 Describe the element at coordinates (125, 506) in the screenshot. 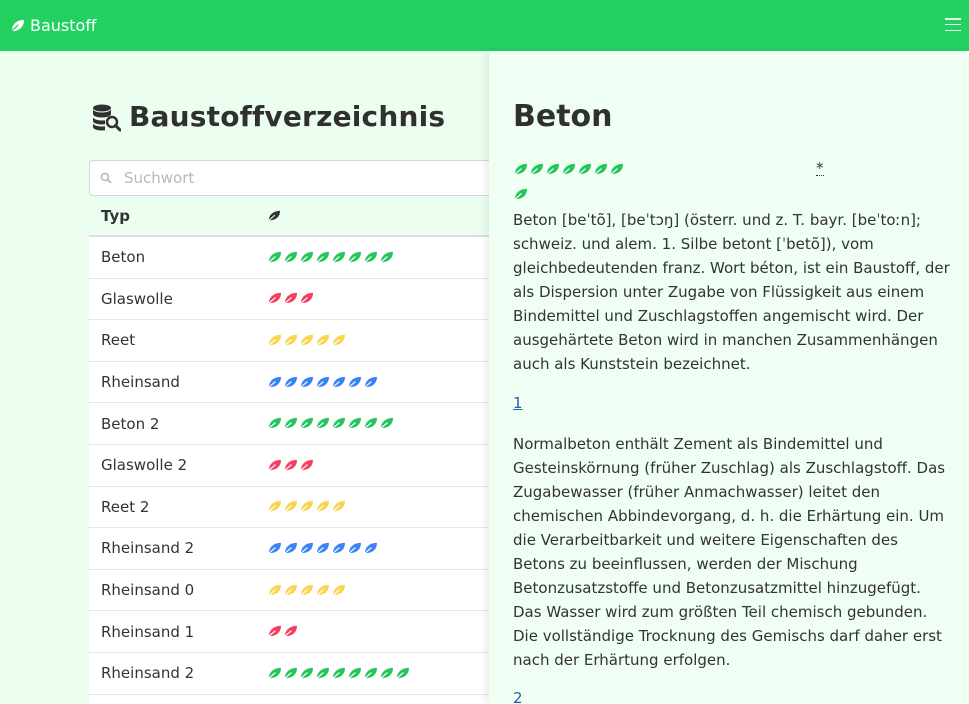

I see `material-name: Reet 2` at that location.